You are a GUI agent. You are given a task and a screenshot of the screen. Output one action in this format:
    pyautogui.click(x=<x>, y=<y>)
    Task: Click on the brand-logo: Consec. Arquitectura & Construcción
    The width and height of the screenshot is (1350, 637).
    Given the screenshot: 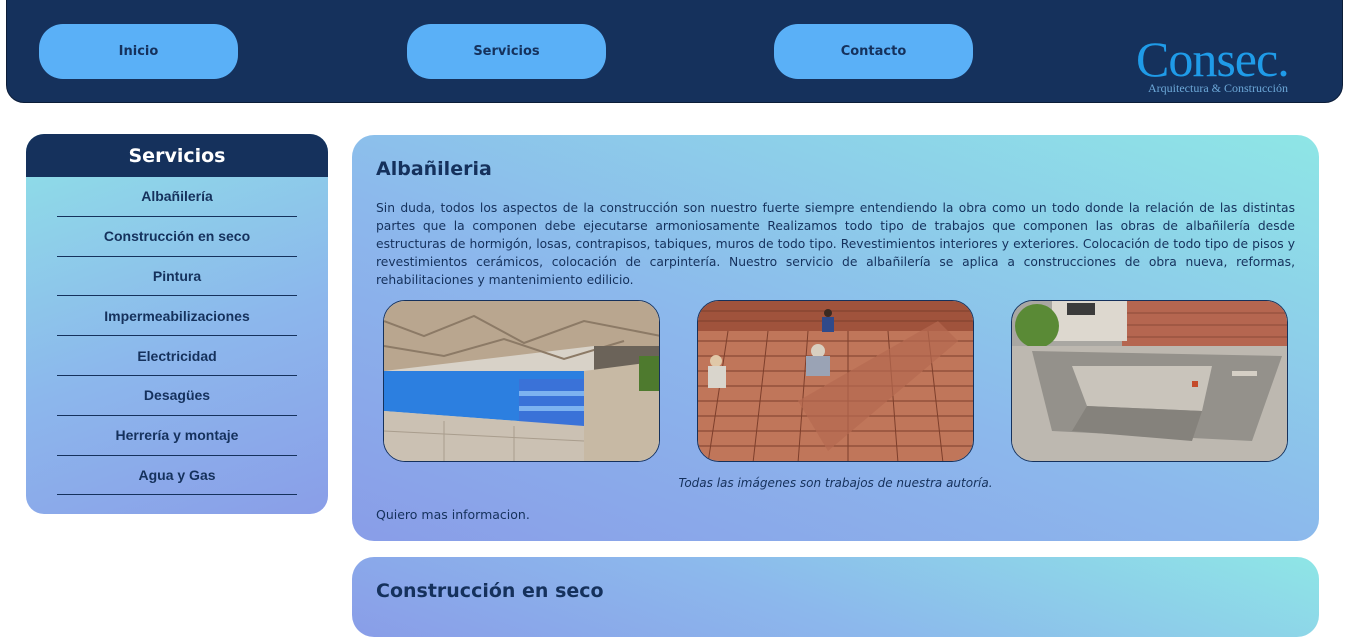 What is the action you would take?
    pyautogui.click(x=1223, y=69)
    